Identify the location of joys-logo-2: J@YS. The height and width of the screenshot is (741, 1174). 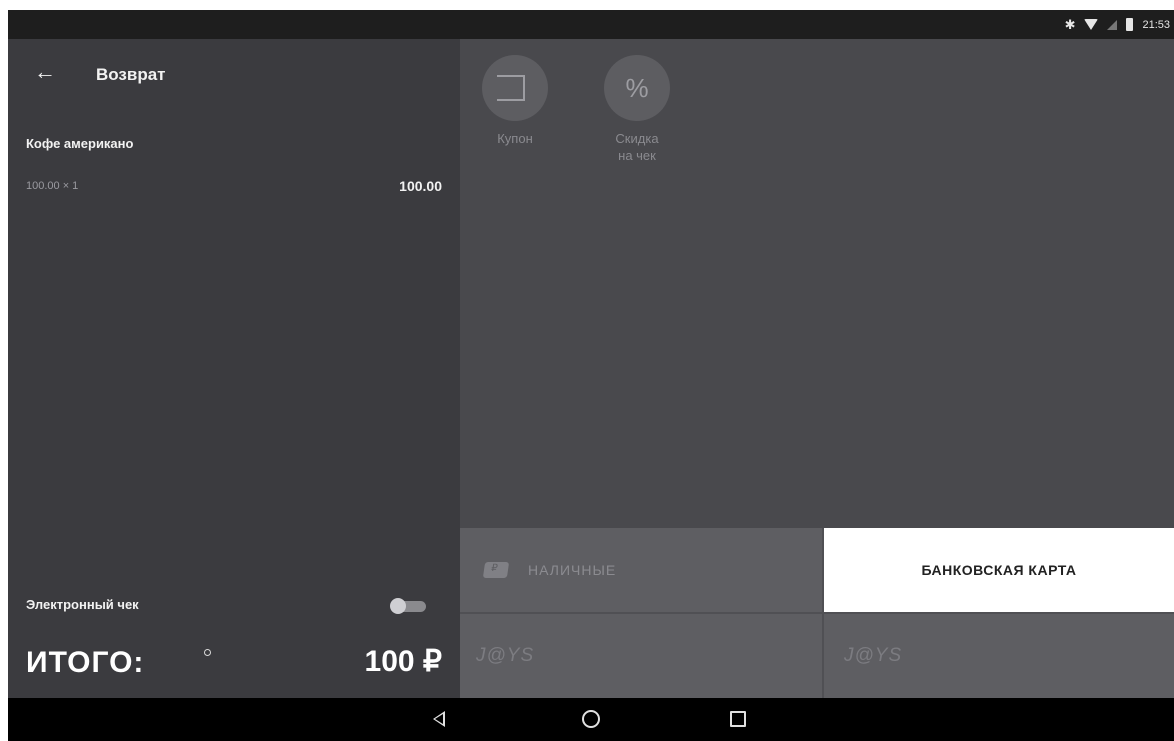
(873, 655).